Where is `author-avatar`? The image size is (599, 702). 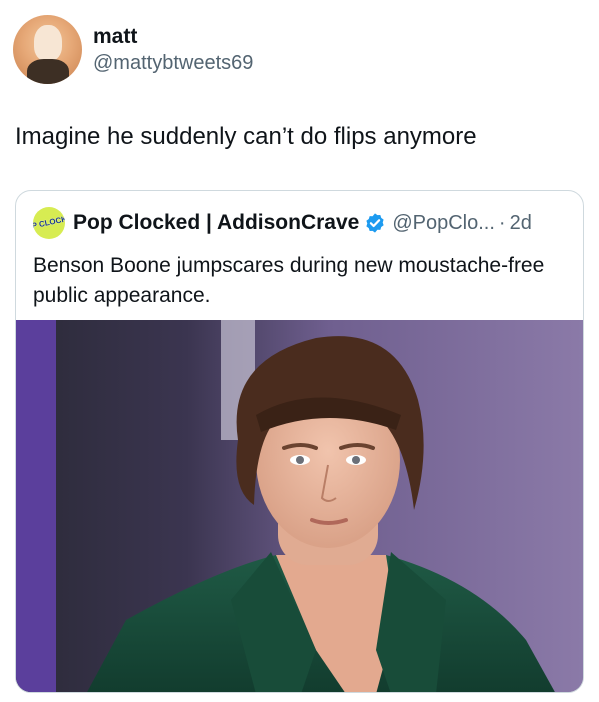 author-avatar is located at coordinates (47, 49).